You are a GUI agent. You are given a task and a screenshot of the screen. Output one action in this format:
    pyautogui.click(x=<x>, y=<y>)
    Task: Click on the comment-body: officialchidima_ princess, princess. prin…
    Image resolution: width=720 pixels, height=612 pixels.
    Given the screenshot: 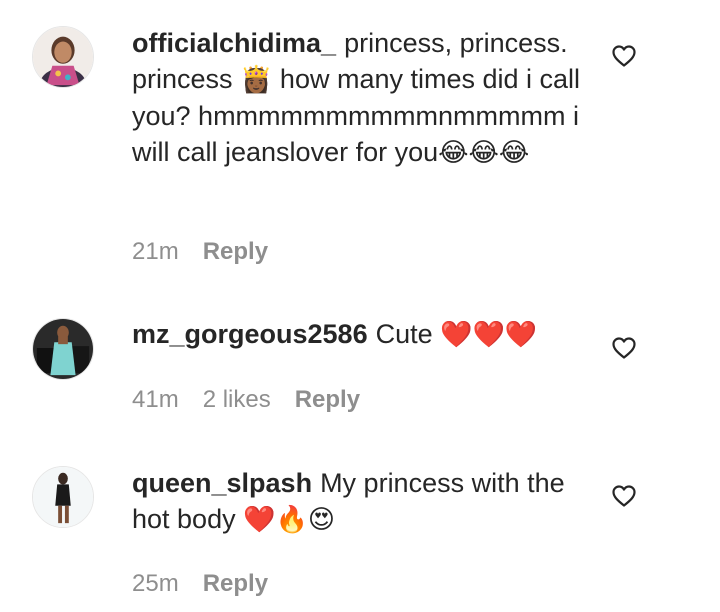 What is the action you would take?
    pyautogui.click(x=357, y=98)
    